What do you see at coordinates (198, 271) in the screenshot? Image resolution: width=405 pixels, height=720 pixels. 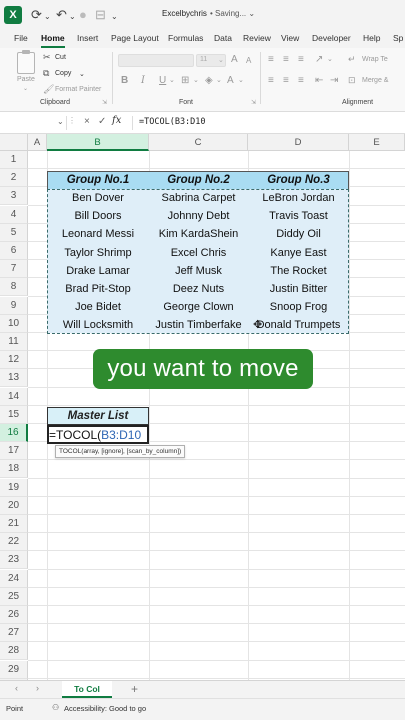 I see `name-cell: Jeff Musk` at bounding box center [198, 271].